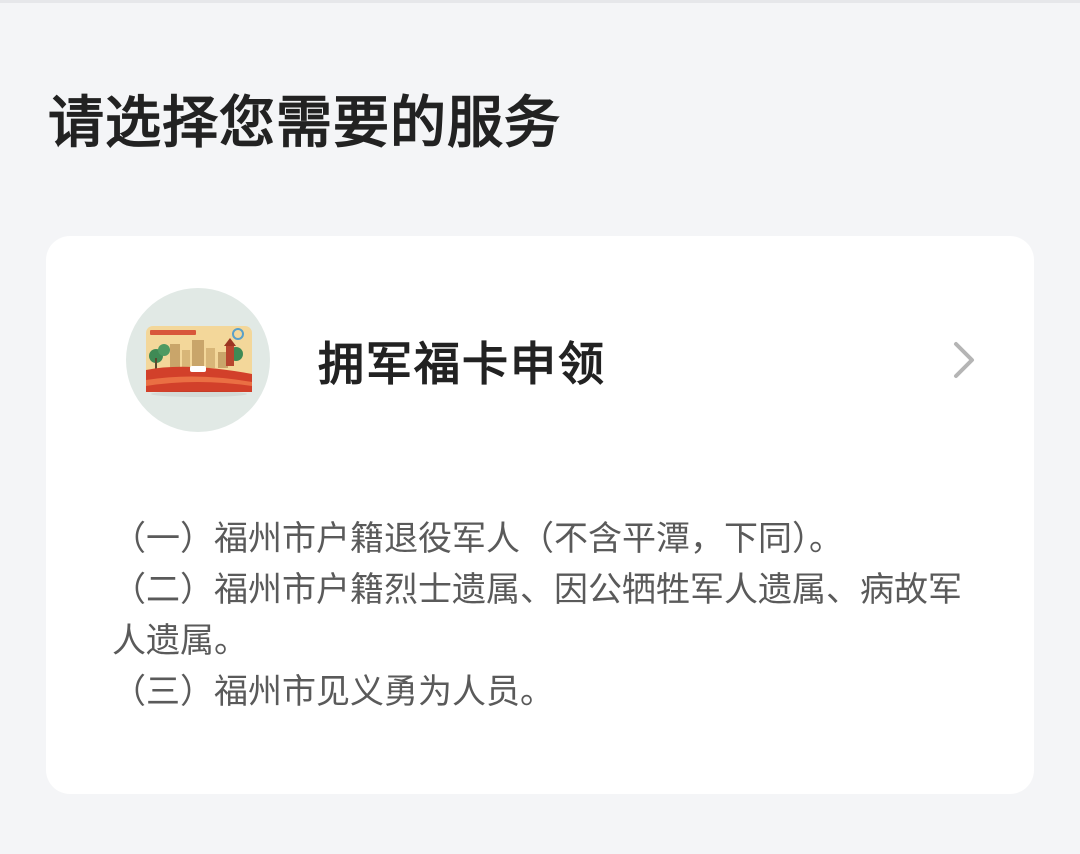  I want to click on eligibility-item-2: （二）福州市户籍烈士遗属、因公牺牲军人遗属、病故军人遗属。, so click(537, 615).